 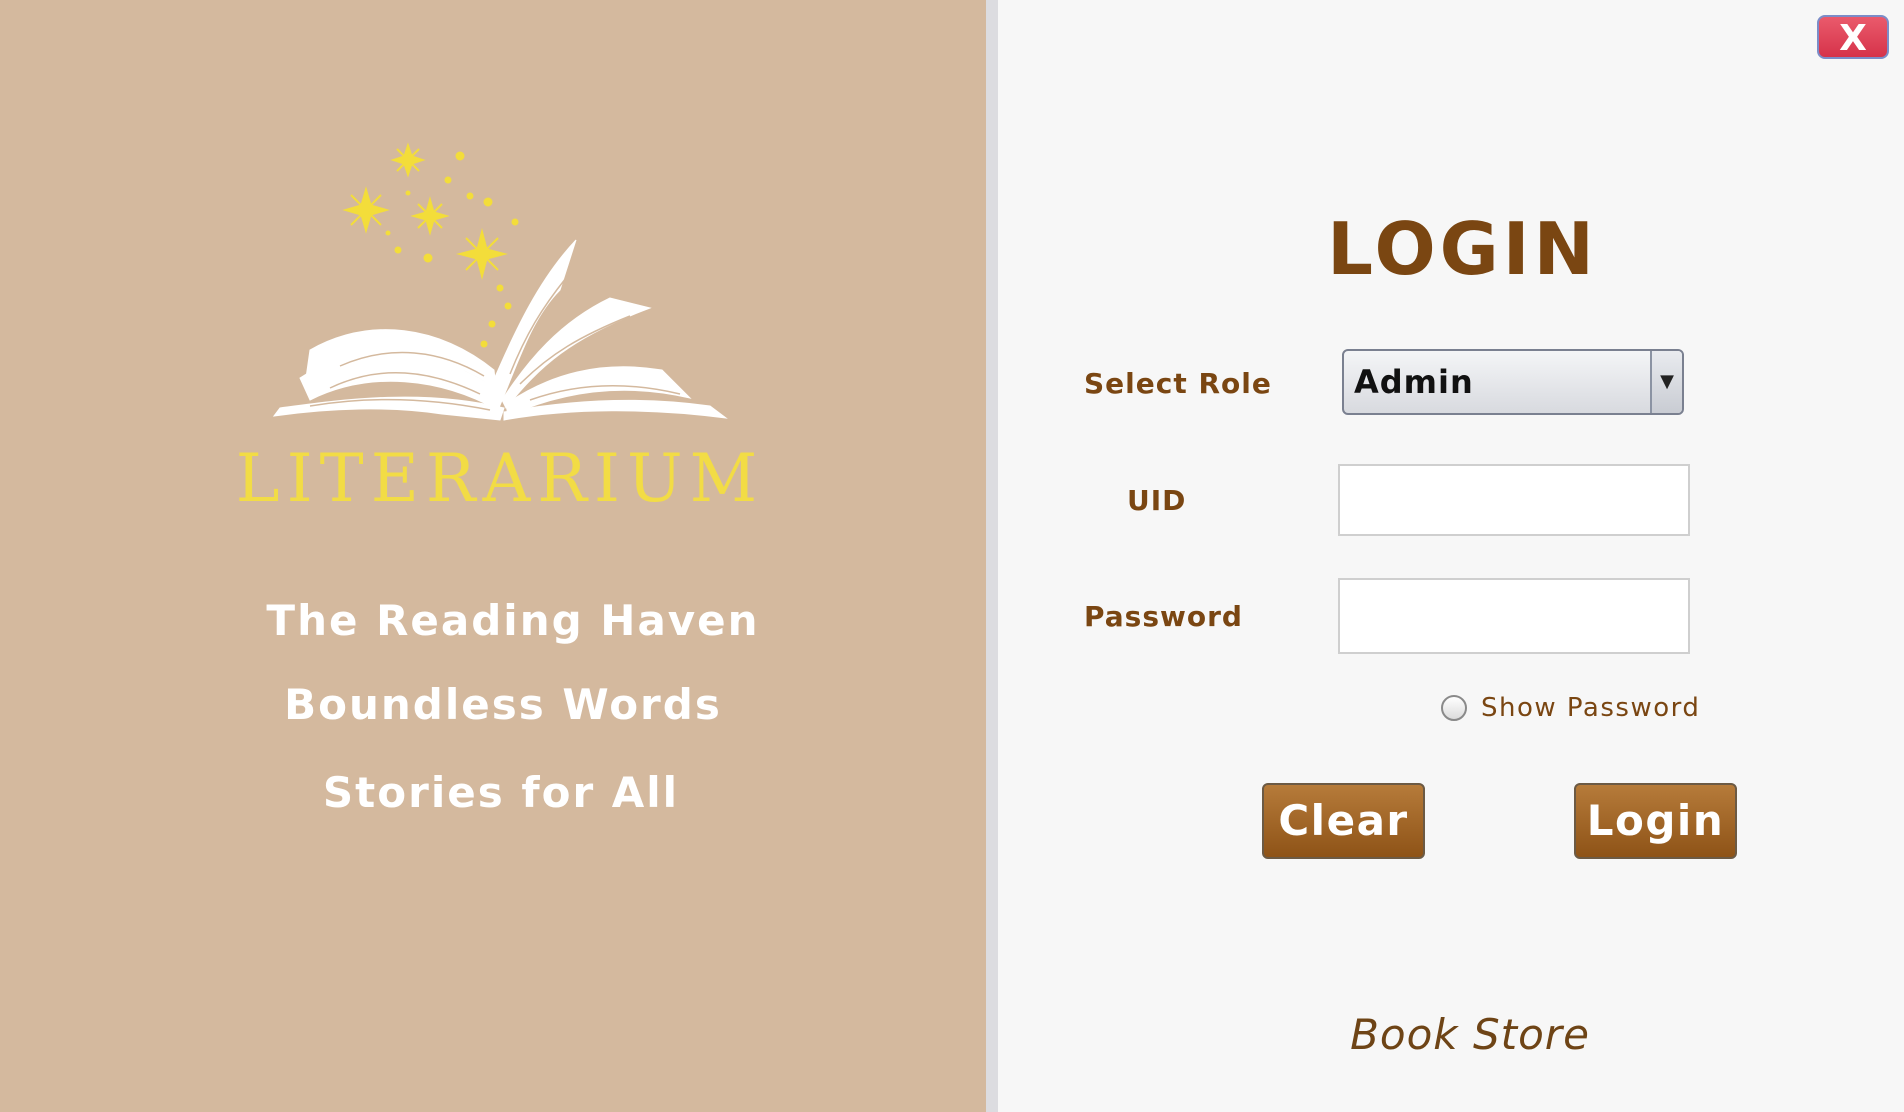 I want to click on uid-input, so click(x=1514, y=500).